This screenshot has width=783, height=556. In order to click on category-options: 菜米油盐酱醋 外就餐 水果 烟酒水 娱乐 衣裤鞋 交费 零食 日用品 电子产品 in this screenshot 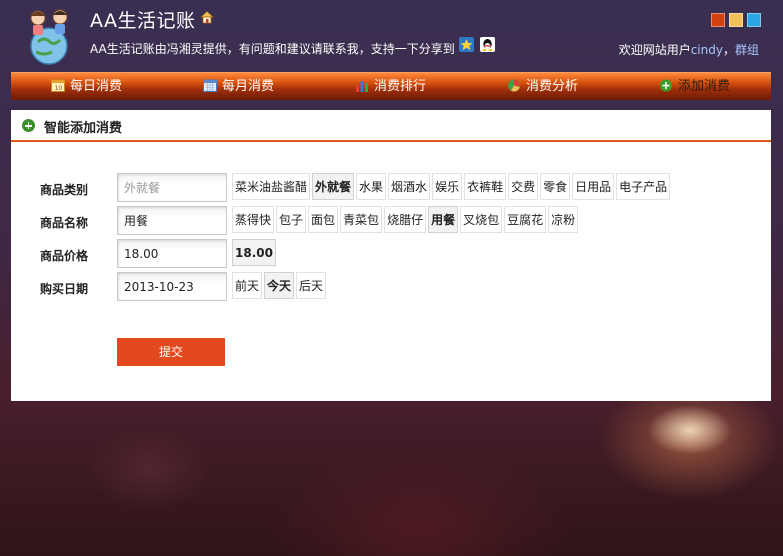, I will do `click(452, 186)`.